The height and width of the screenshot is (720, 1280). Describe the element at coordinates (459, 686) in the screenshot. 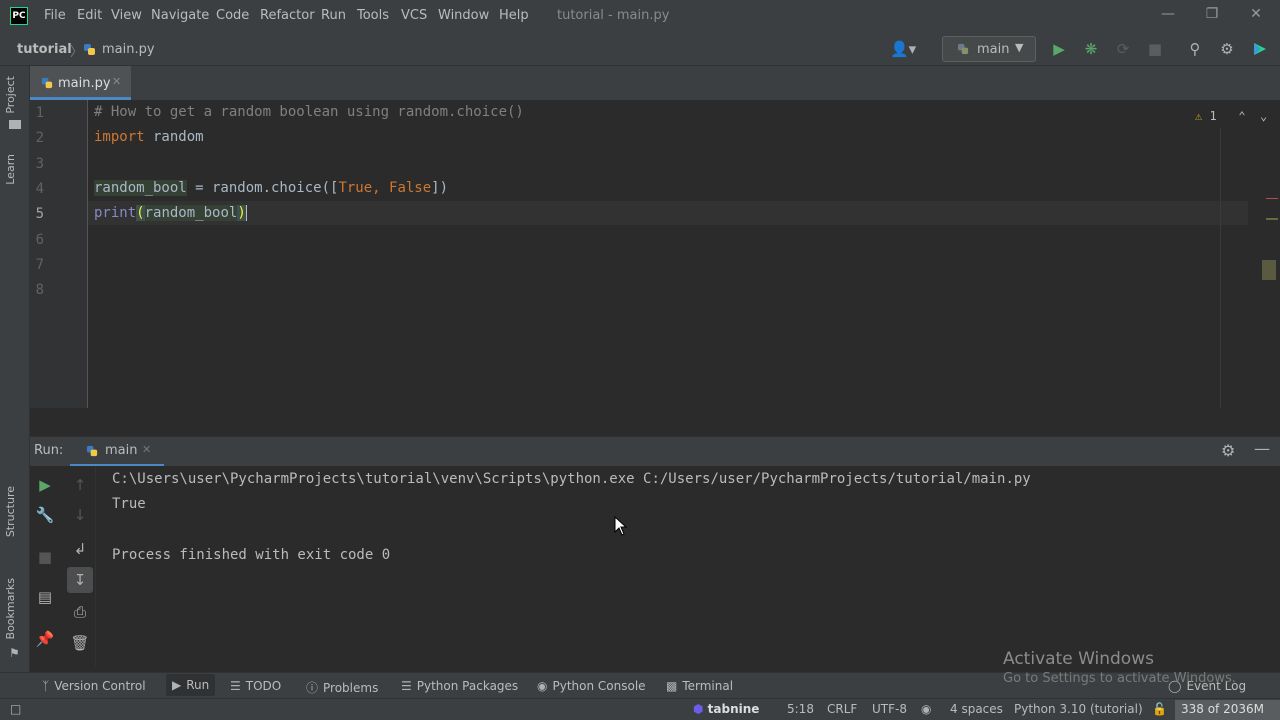

I see `python-packages-tab: ☰ Python Packages` at that location.